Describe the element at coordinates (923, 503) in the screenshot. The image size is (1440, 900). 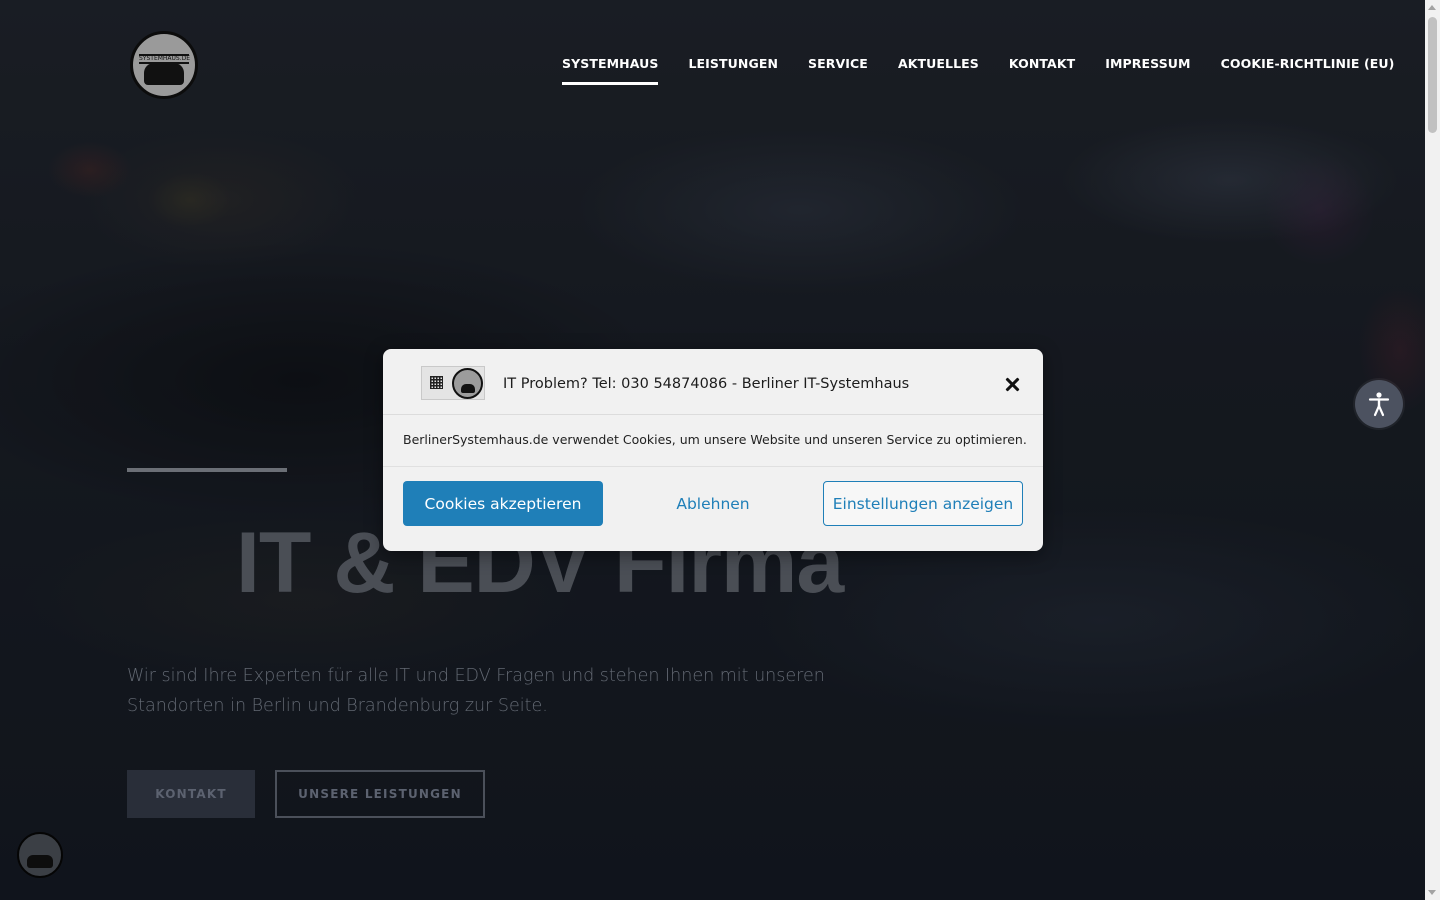
I see `show-settings-button: Einstellungen anzeigen` at that location.